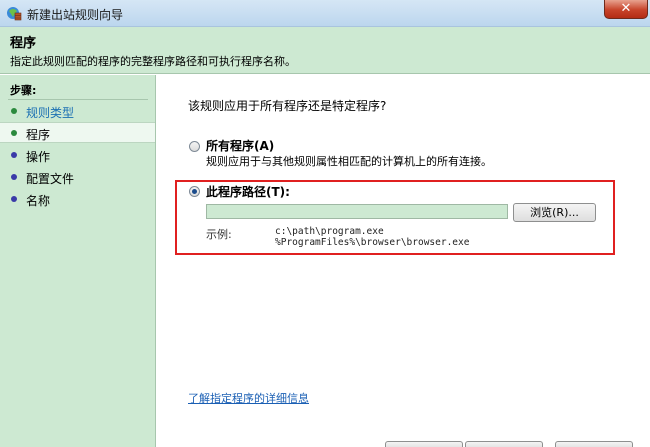 The width and height of the screenshot is (650, 447). Describe the element at coordinates (349, 161) in the screenshot. I see `all-programs-description: 规则应用于与其他规则属性相匹配的计算机上的所有连接。` at that location.